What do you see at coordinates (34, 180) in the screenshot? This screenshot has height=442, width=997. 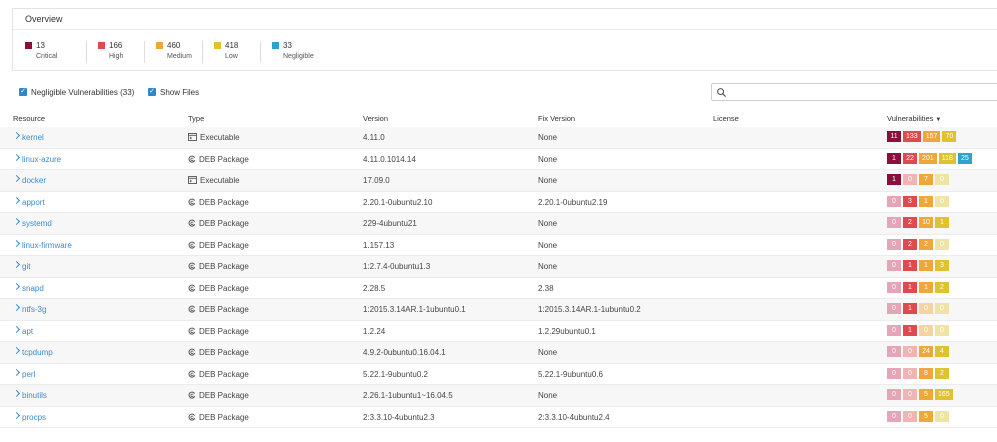 I see `resource-name-link: docker` at bounding box center [34, 180].